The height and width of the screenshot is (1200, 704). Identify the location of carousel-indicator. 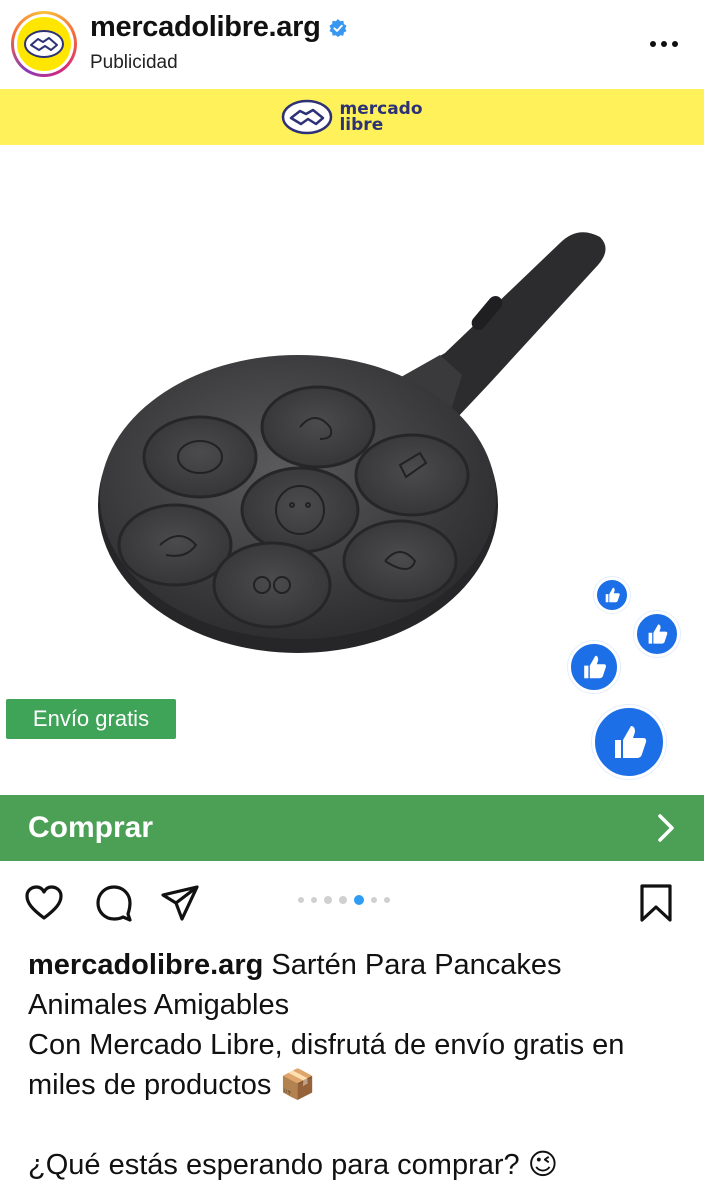
(344, 900).